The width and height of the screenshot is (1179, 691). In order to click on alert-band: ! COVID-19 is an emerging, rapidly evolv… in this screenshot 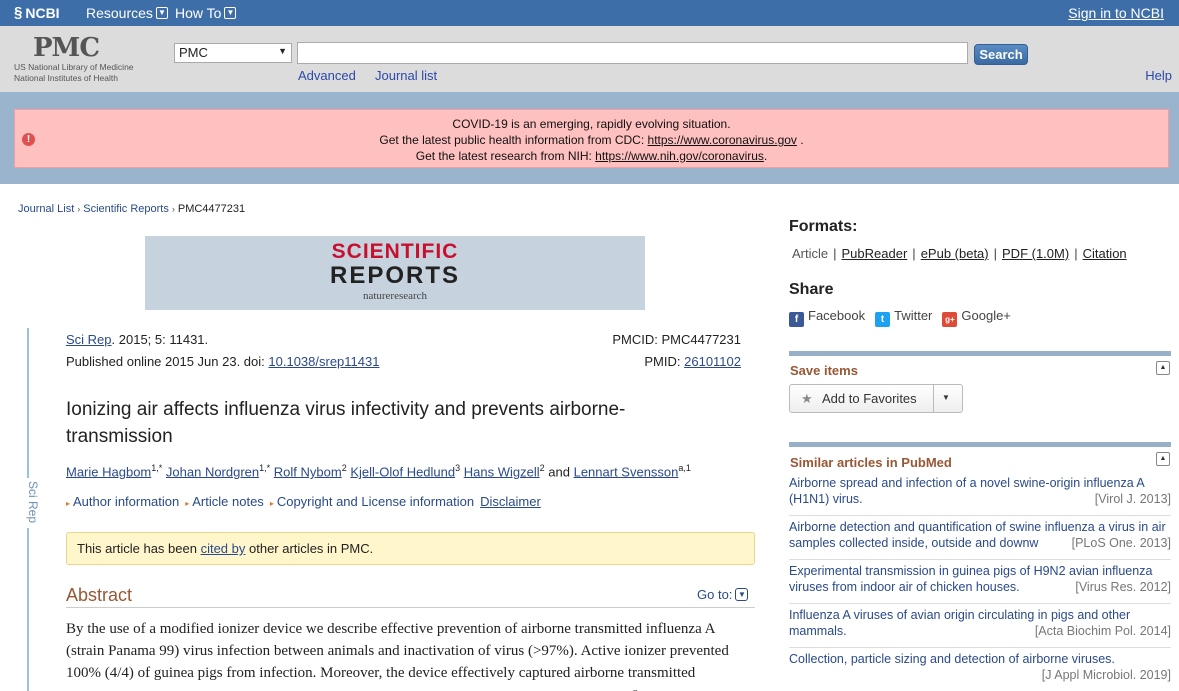, I will do `click(589, 138)`.